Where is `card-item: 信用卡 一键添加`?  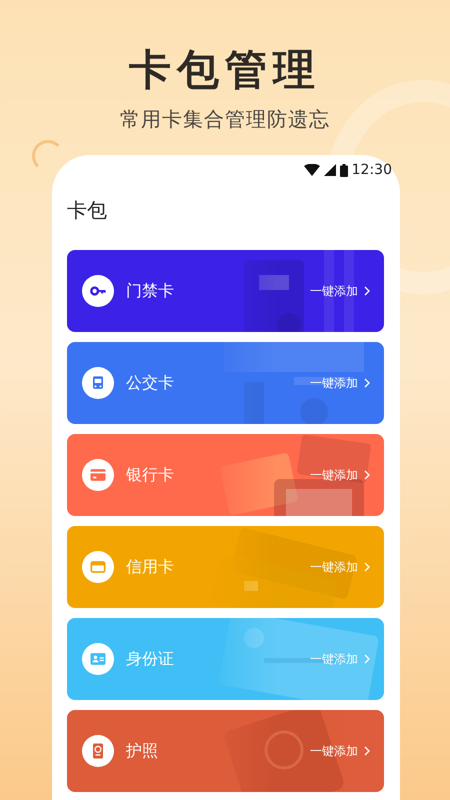
card-item: 信用卡 一键添加 is located at coordinates (225, 567).